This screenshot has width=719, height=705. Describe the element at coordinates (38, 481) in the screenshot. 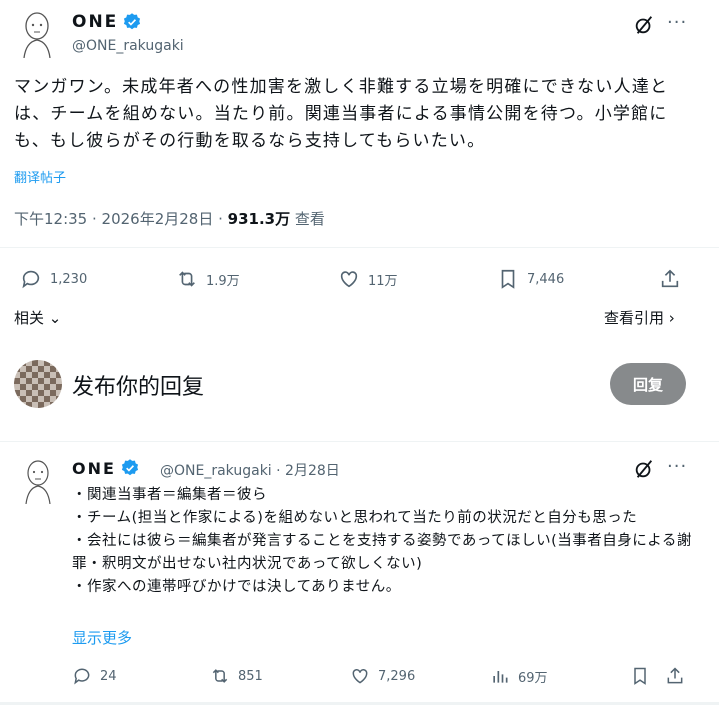

I see `reply-author-avatar` at that location.